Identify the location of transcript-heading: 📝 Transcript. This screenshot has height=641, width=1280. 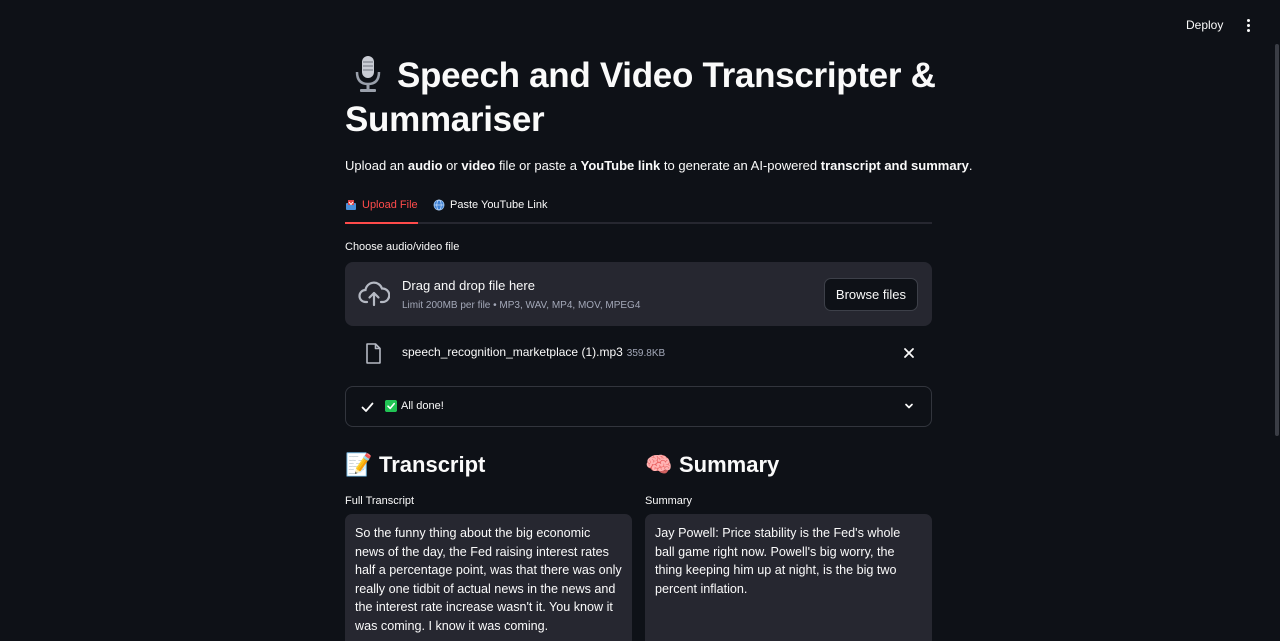
(488, 465).